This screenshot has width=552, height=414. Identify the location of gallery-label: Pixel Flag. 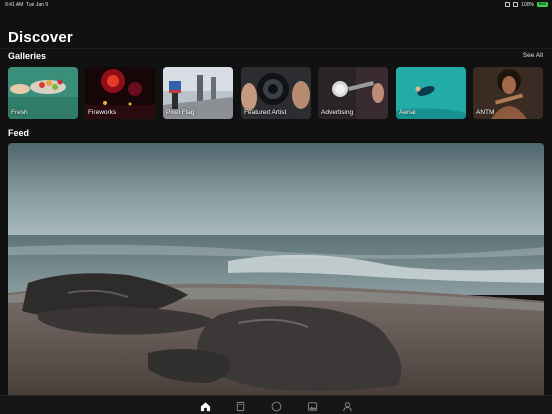
(180, 112).